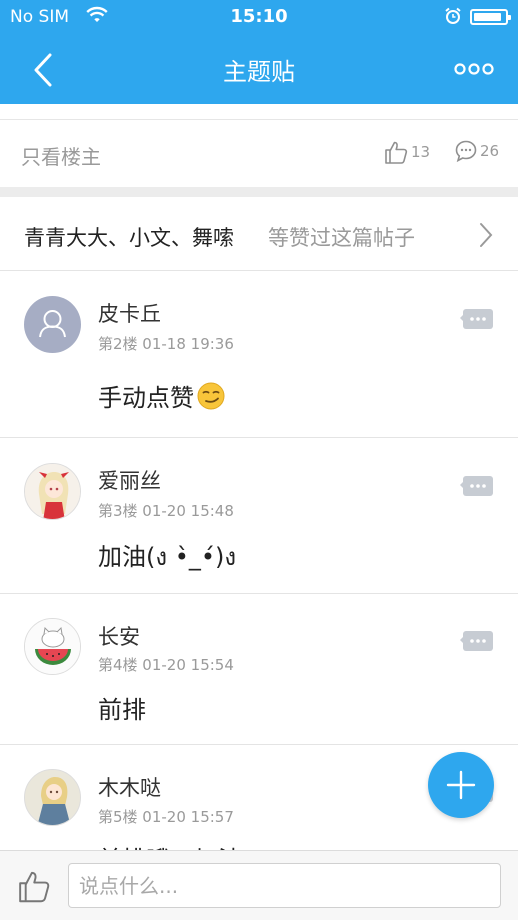 The height and width of the screenshot is (920, 518). I want to click on comment-input, so click(284, 885).